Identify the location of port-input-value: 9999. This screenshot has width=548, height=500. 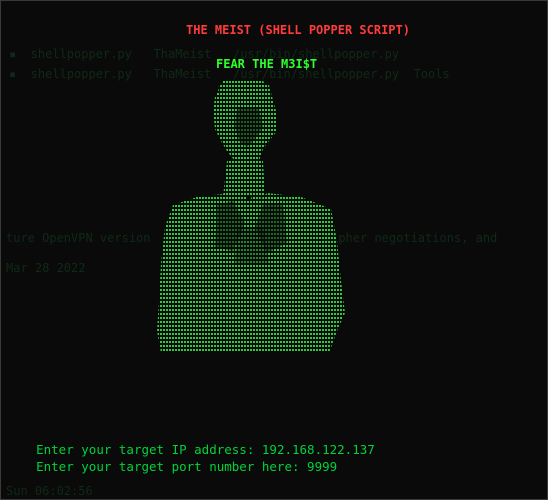
(322, 466).